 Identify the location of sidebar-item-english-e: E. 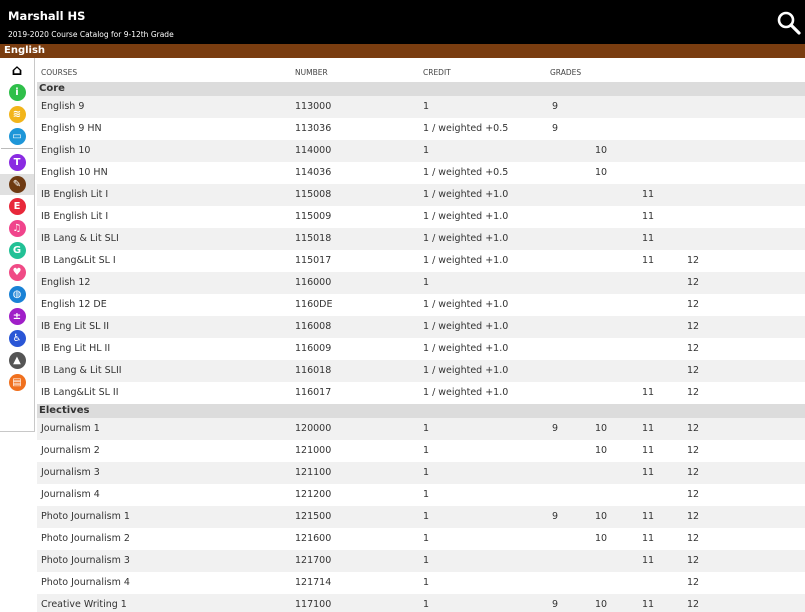
(17, 206).